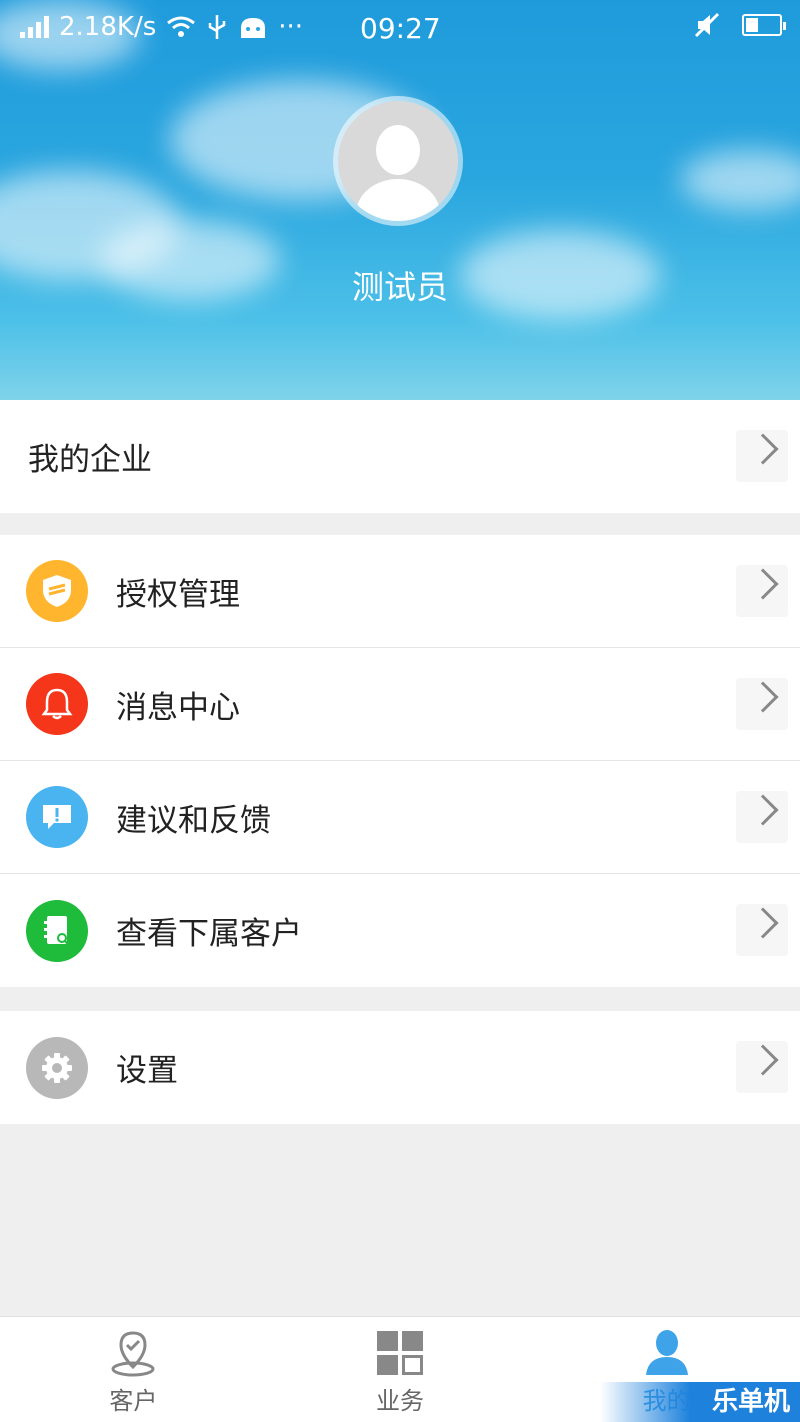  What do you see at coordinates (108, 27) in the screenshot?
I see `network-speed: 2.18K/s` at bounding box center [108, 27].